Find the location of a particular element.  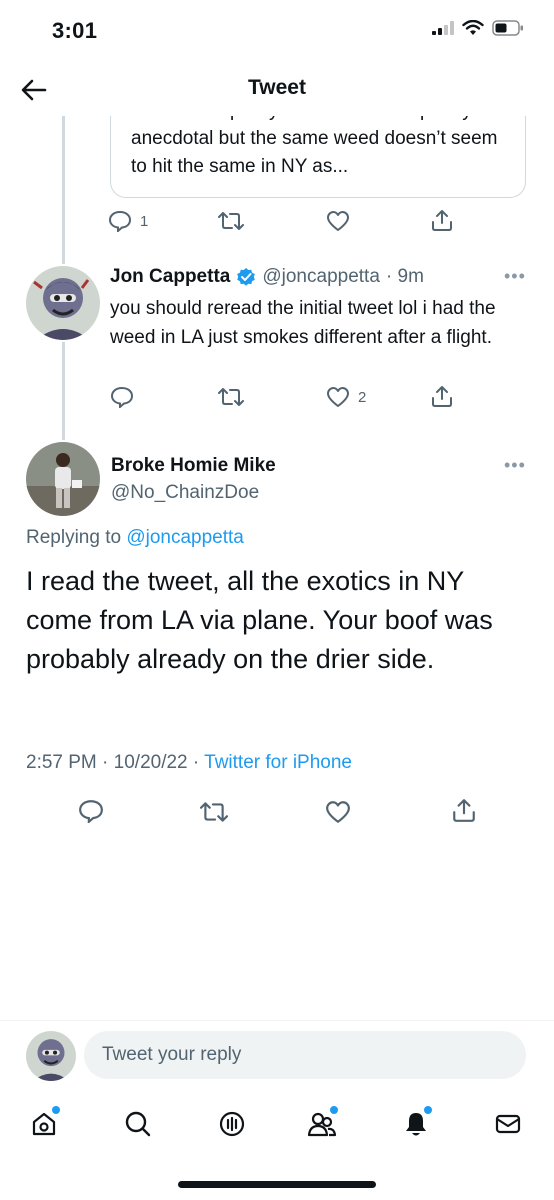

tweet-time: · 9m is located at coordinates (404, 276).